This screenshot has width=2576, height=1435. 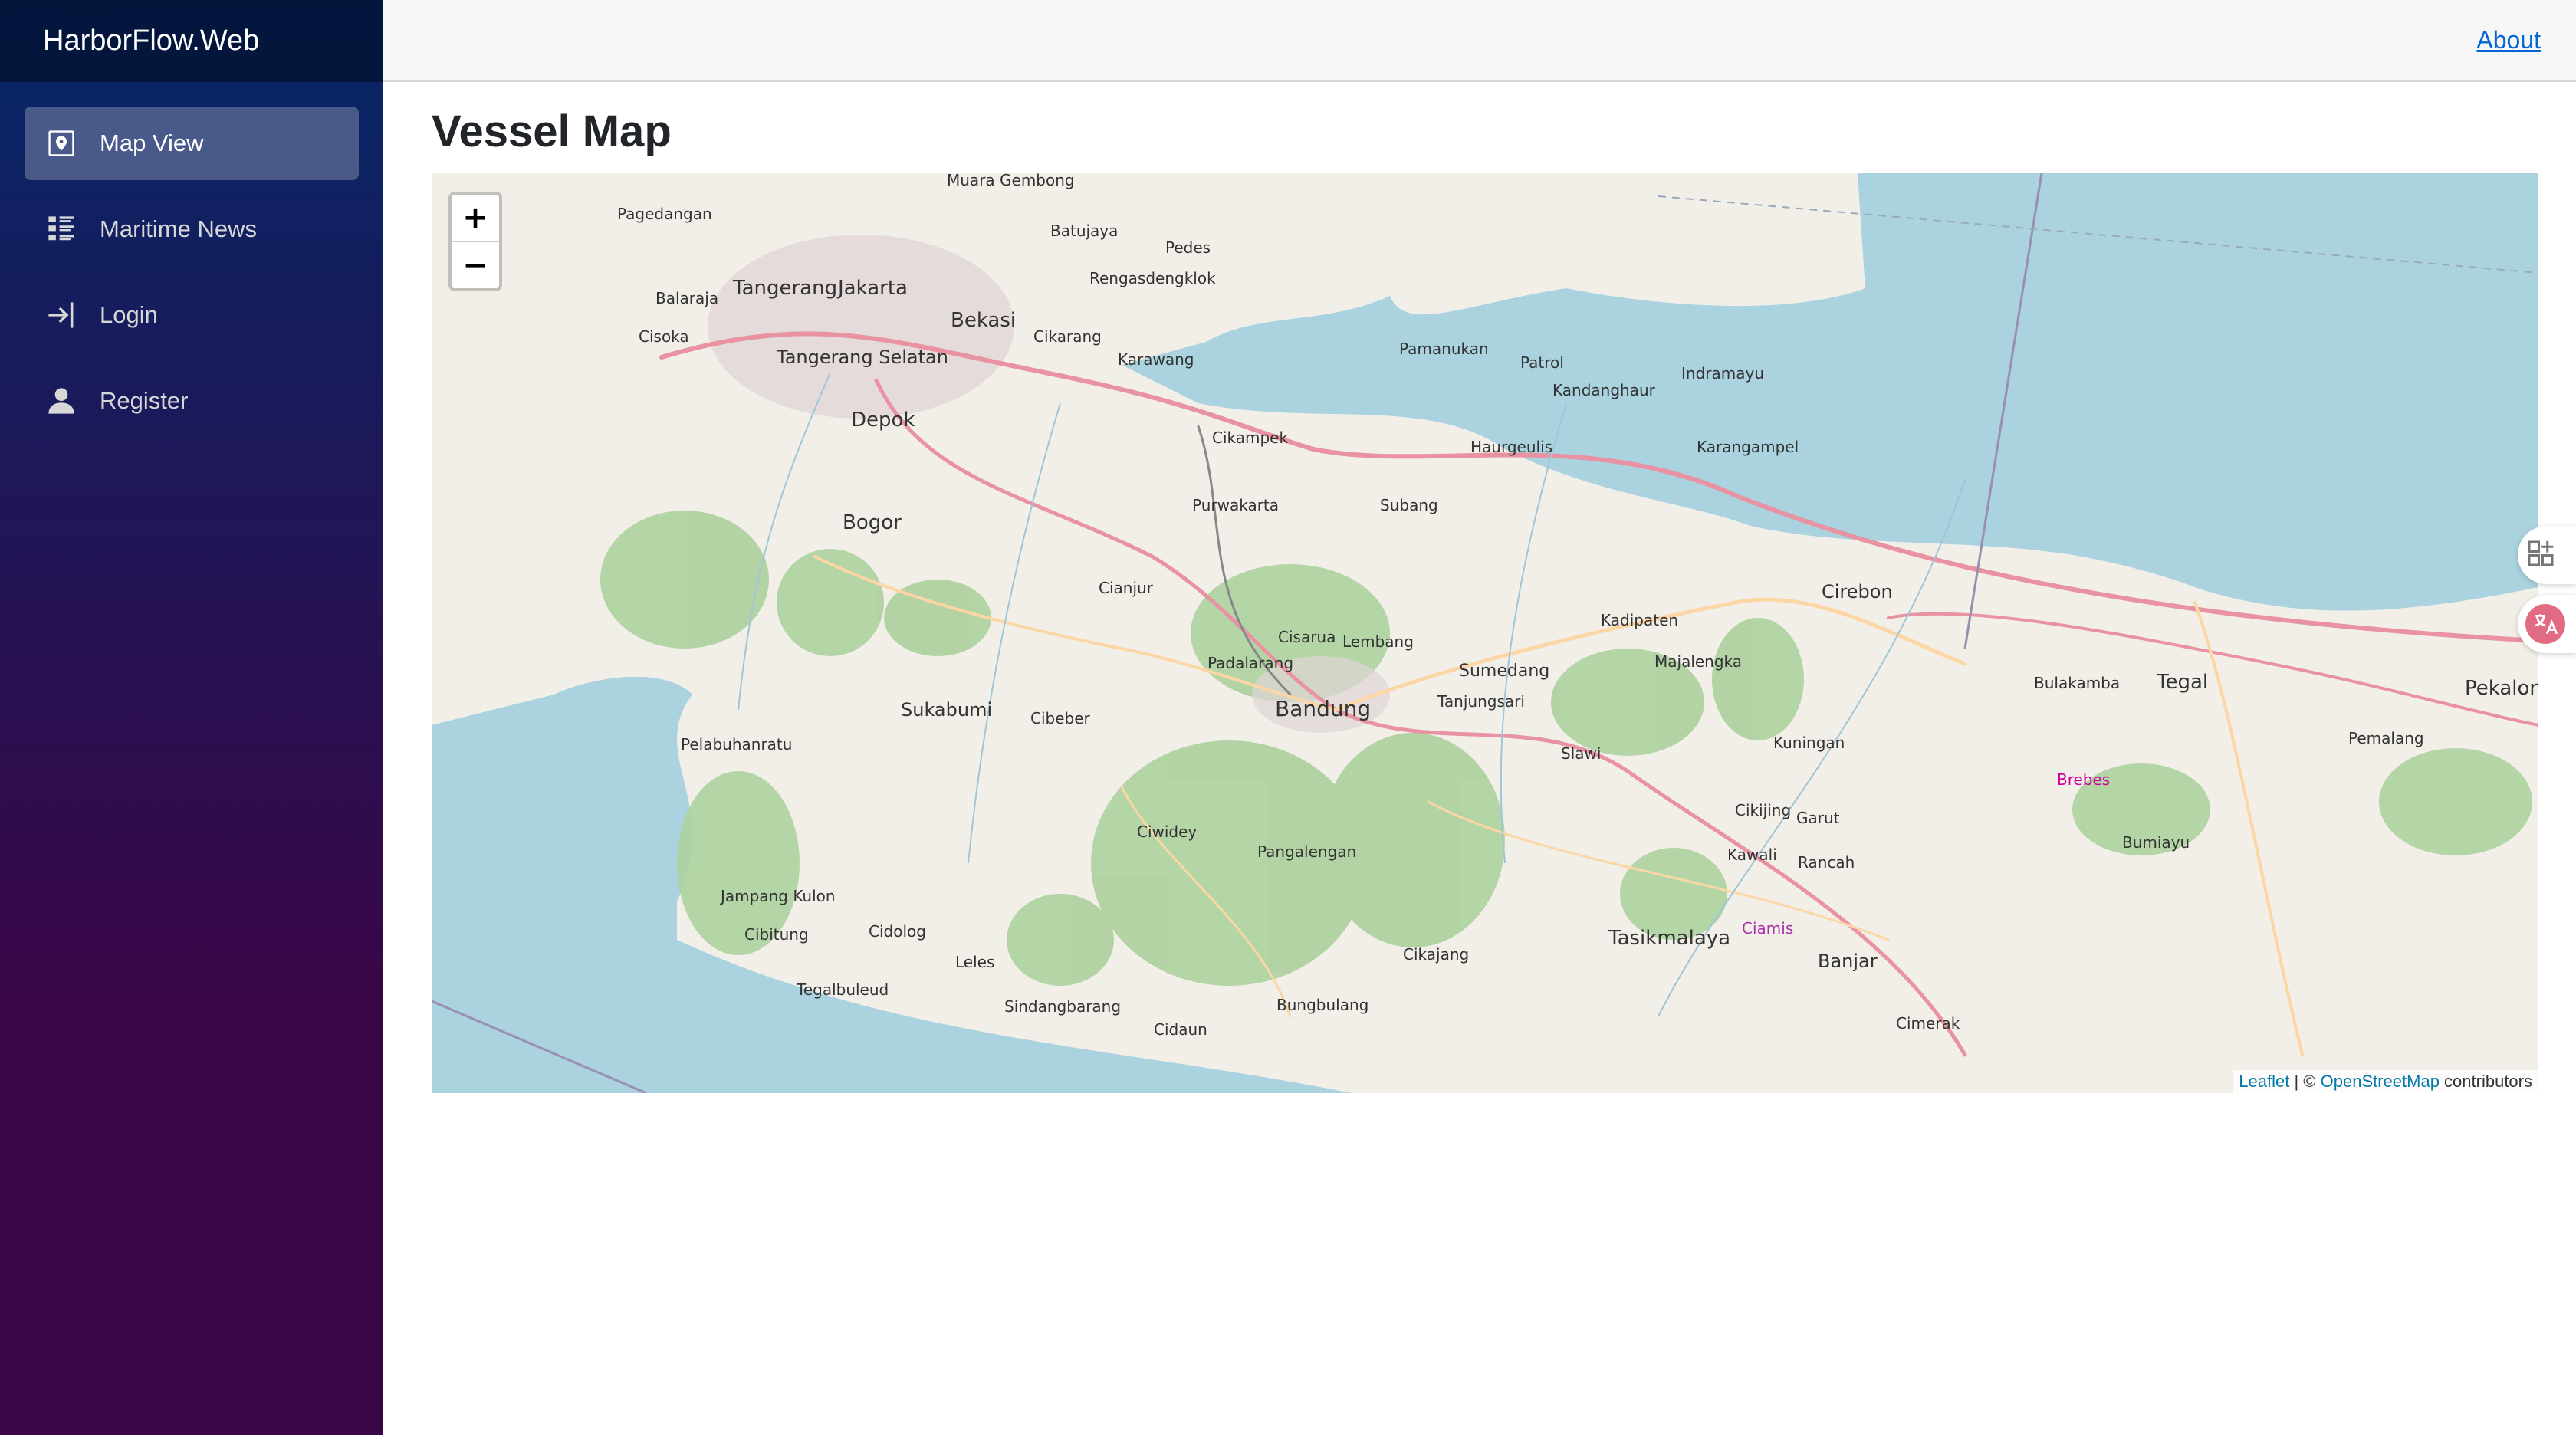 What do you see at coordinates (1826, 863) in the screenshot?
I see `city-label: Rancah` at bounding box center [1826, 863].